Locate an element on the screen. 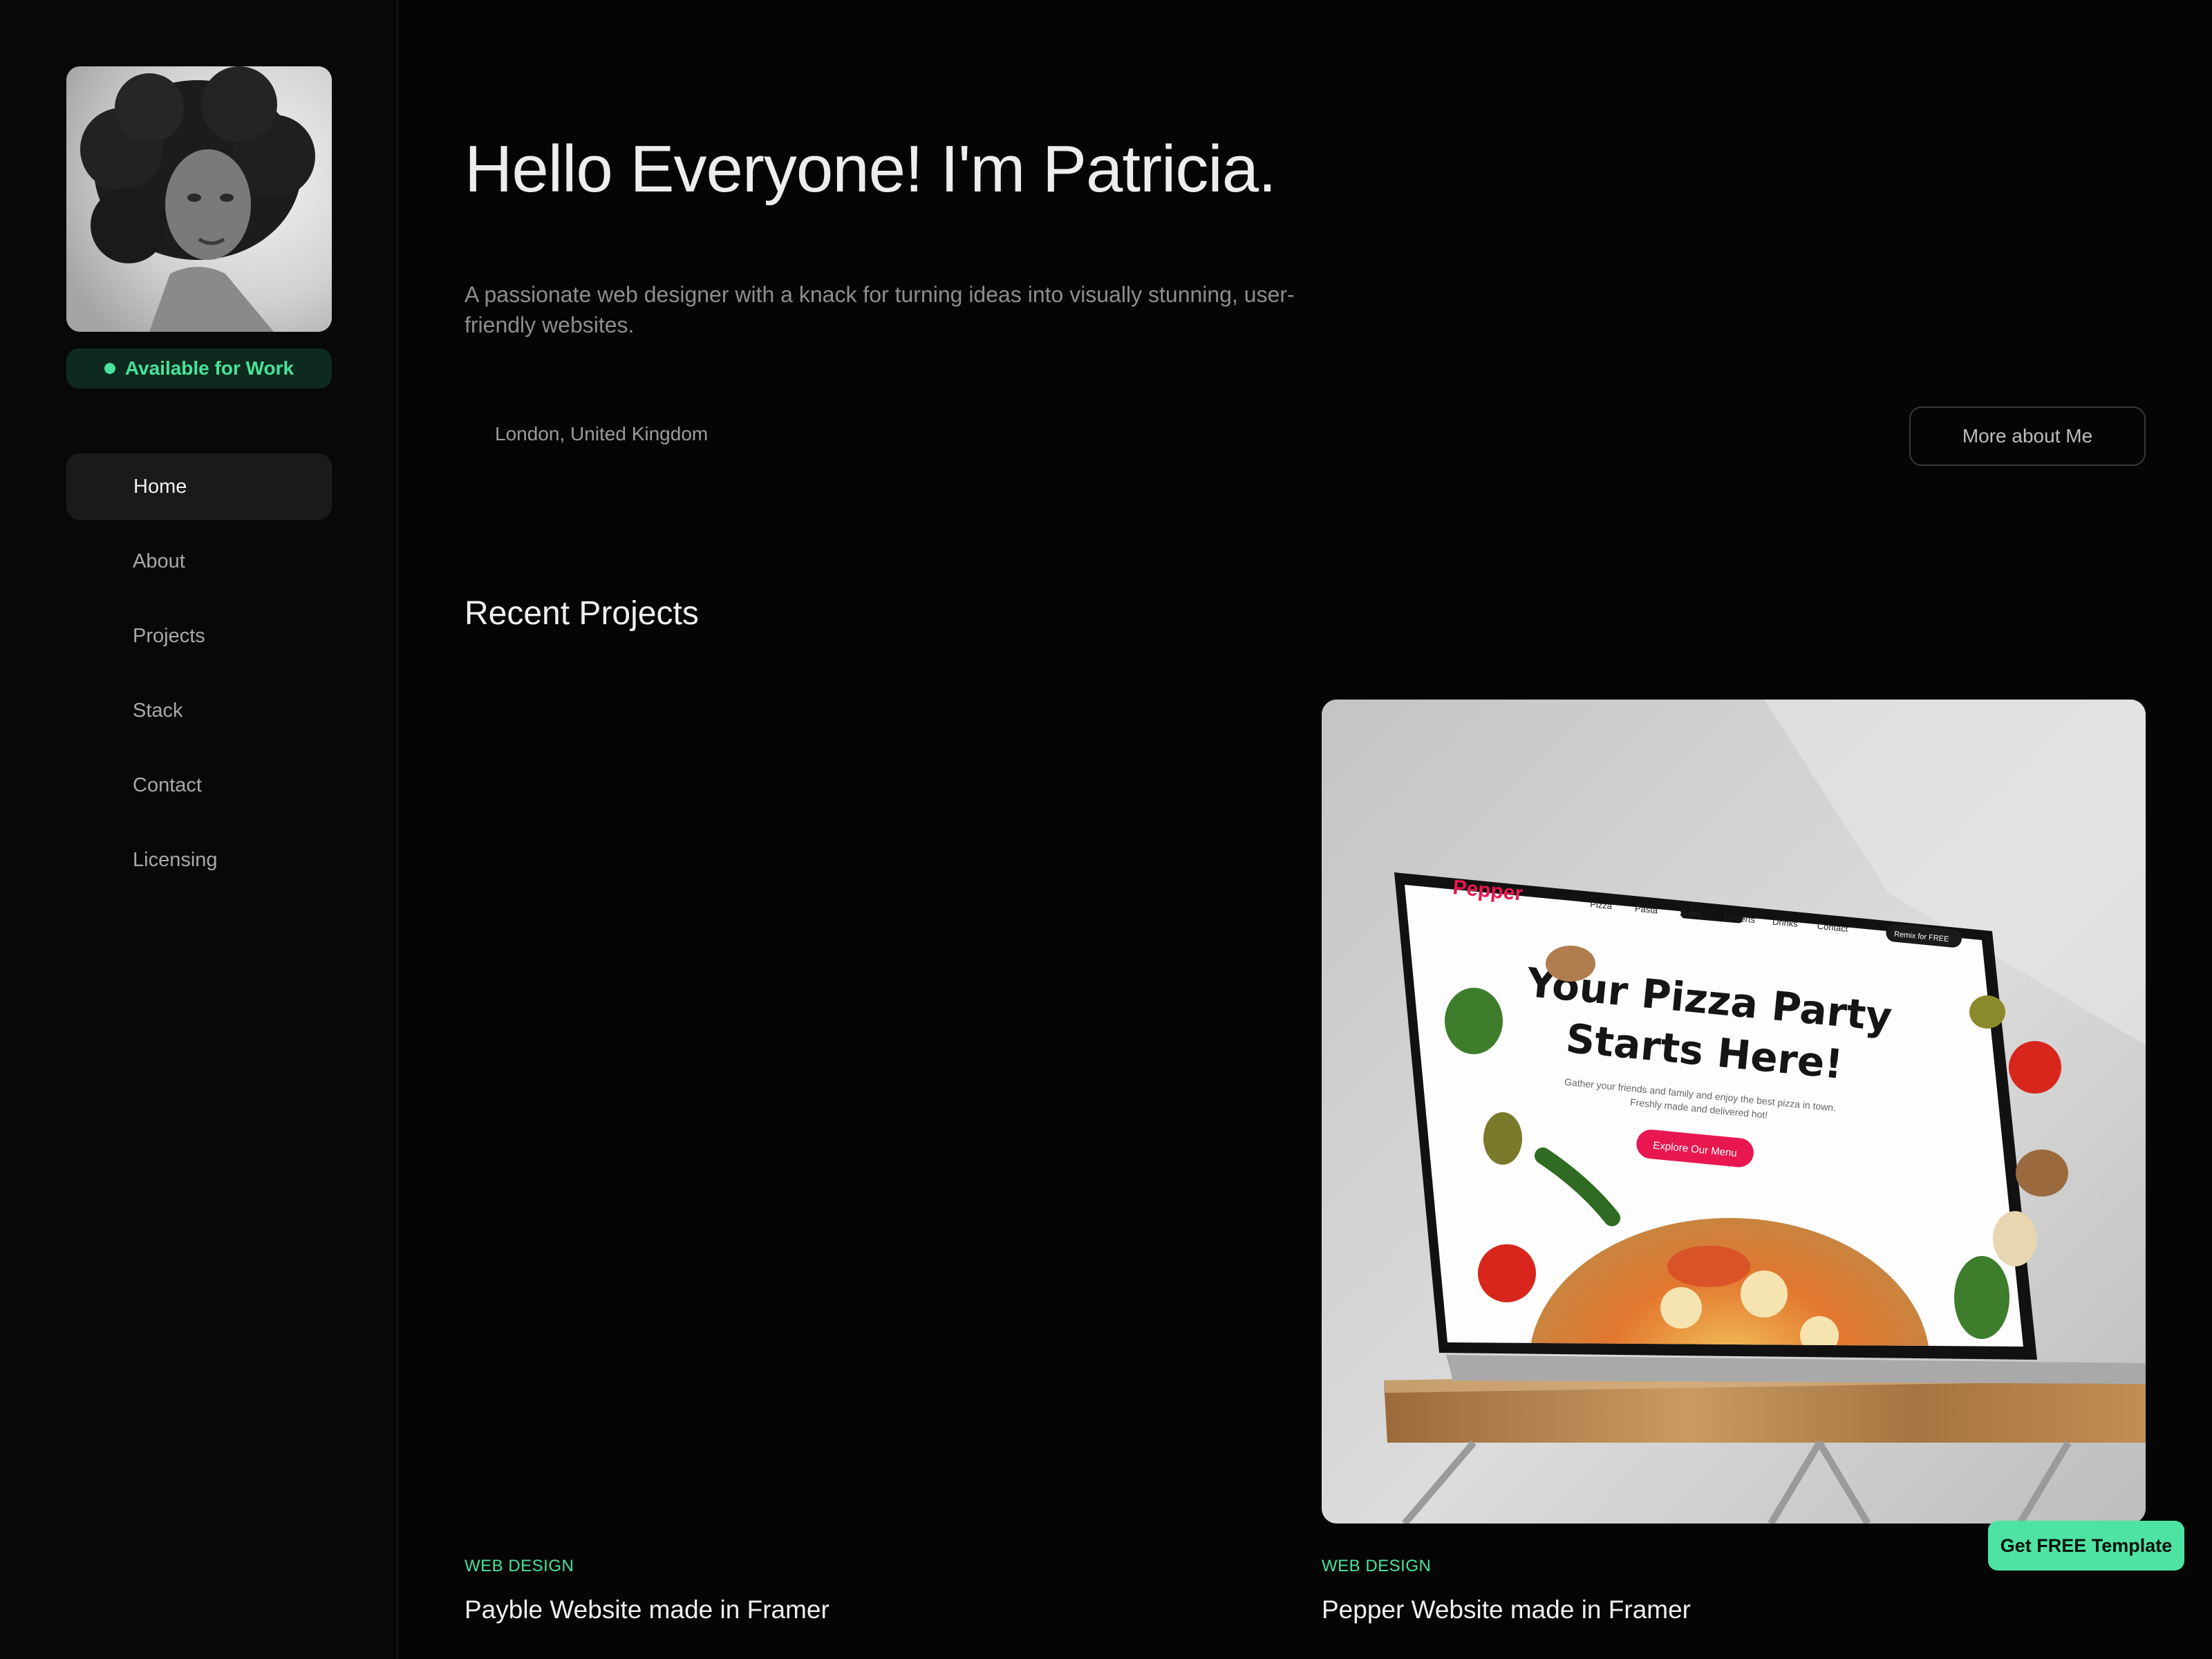 This screenshot has height=1659, width=2212. sidebar-item-label: Contact is located at coordinates (167, 785).